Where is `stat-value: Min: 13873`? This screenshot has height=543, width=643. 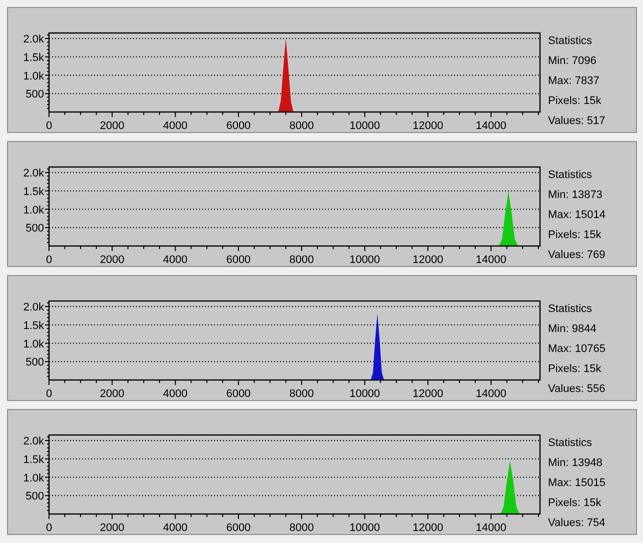
stat-value: Min: 13873 is located at coordinates (576, 195).